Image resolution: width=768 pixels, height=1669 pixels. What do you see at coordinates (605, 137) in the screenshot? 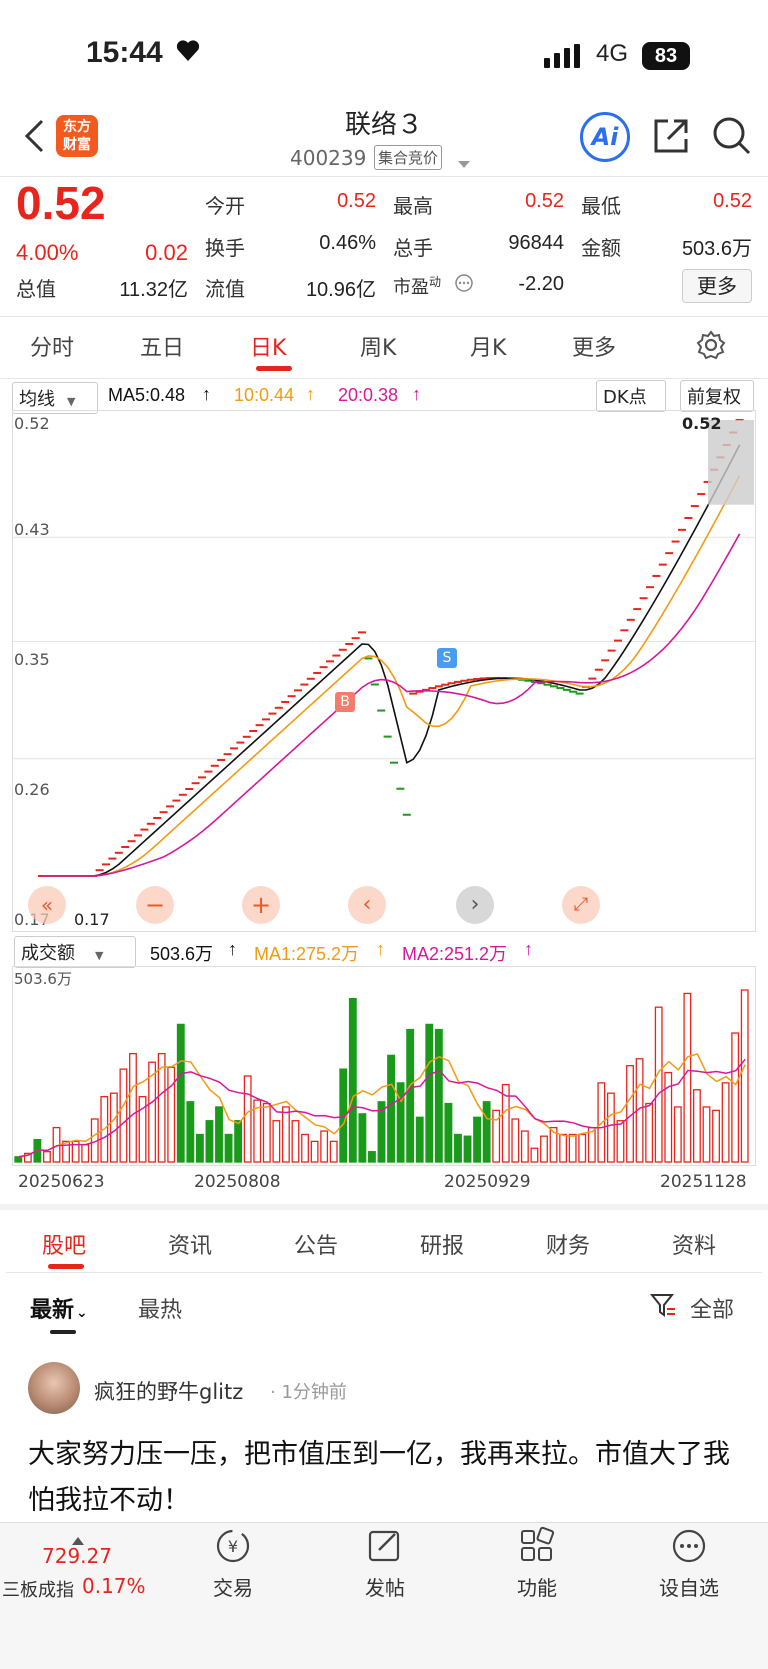
I see `ai-button: Ai` at bounding box center [605, 137].